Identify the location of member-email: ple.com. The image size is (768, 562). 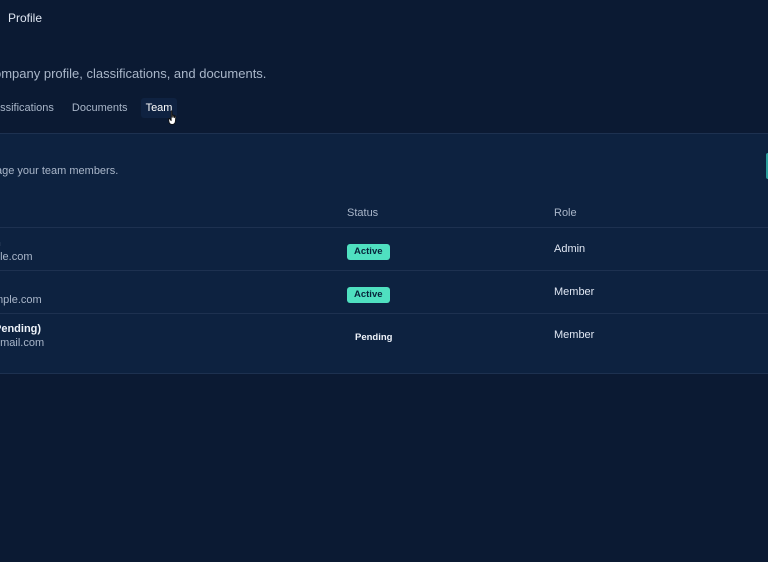
(16, 257).